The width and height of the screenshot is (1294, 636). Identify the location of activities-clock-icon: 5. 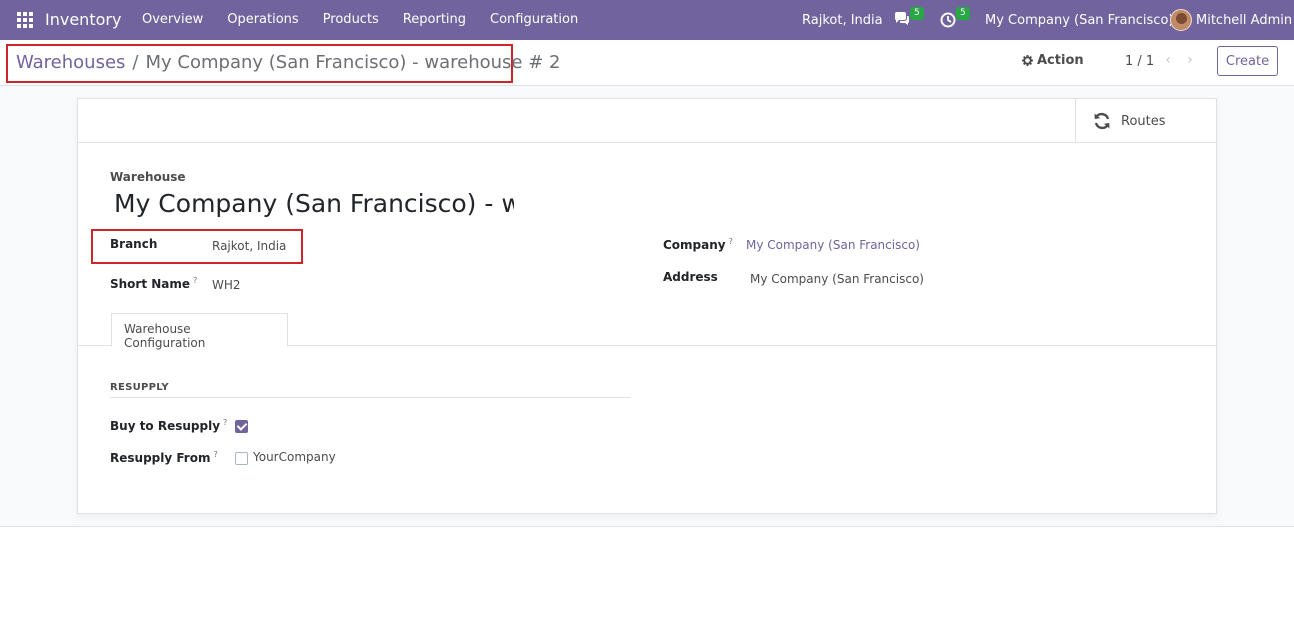
(954, 19).